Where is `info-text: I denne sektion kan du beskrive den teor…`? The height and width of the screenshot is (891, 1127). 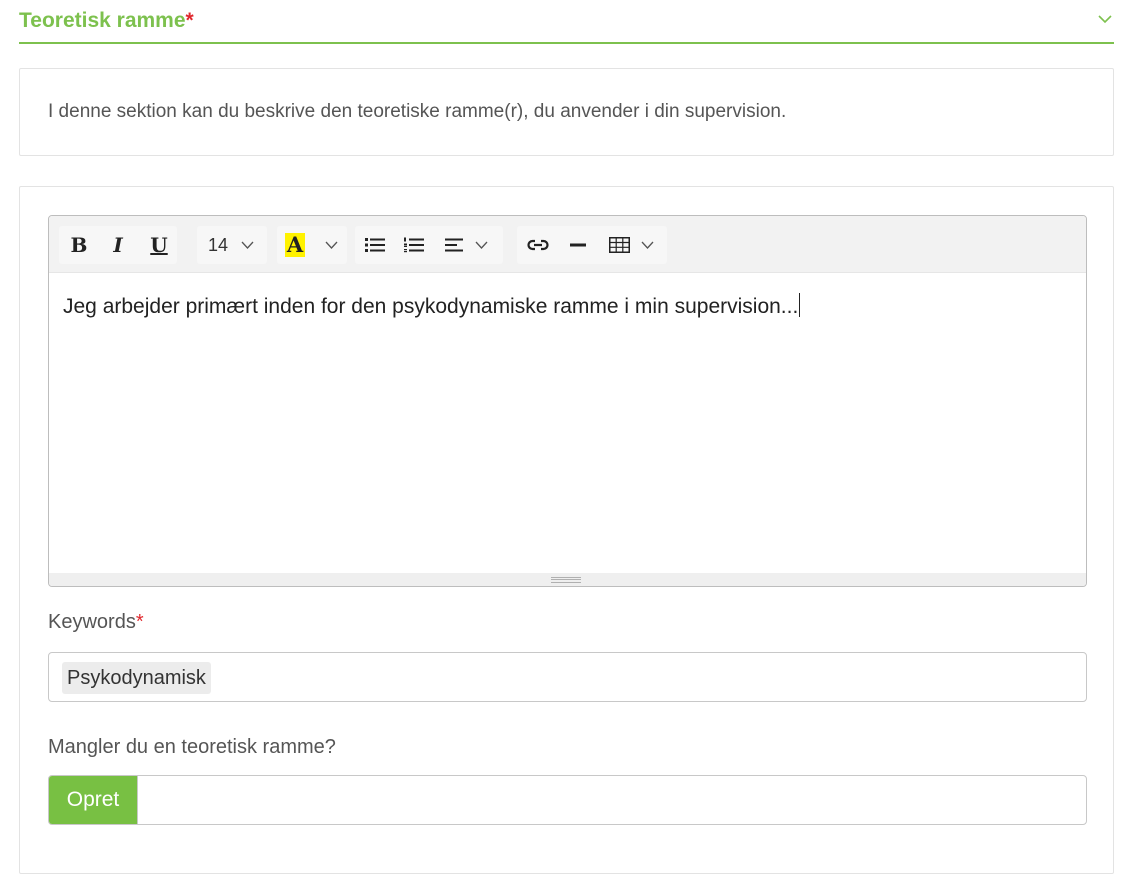 info-text: I denne sektion kan du beskrive den teor… is located at coordinates (417, 111).